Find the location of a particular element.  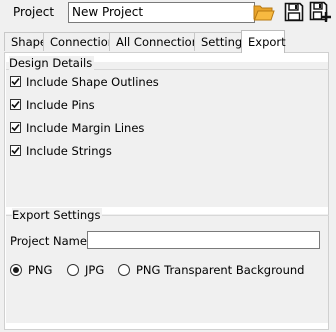

checkbox-label: Include Shape Outlines is located at coordinates (92, 81).